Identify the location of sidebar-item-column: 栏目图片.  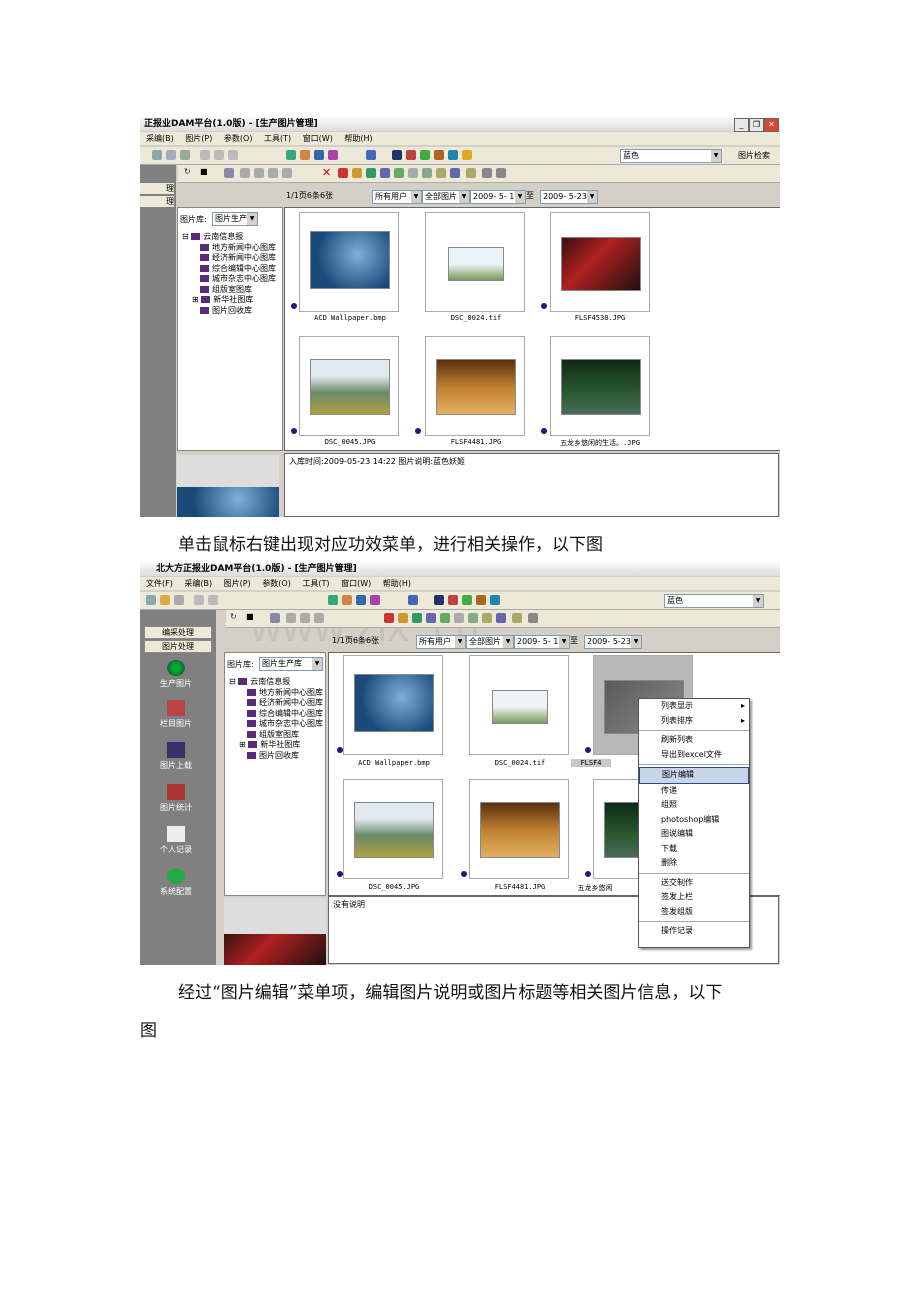
(176, 714).